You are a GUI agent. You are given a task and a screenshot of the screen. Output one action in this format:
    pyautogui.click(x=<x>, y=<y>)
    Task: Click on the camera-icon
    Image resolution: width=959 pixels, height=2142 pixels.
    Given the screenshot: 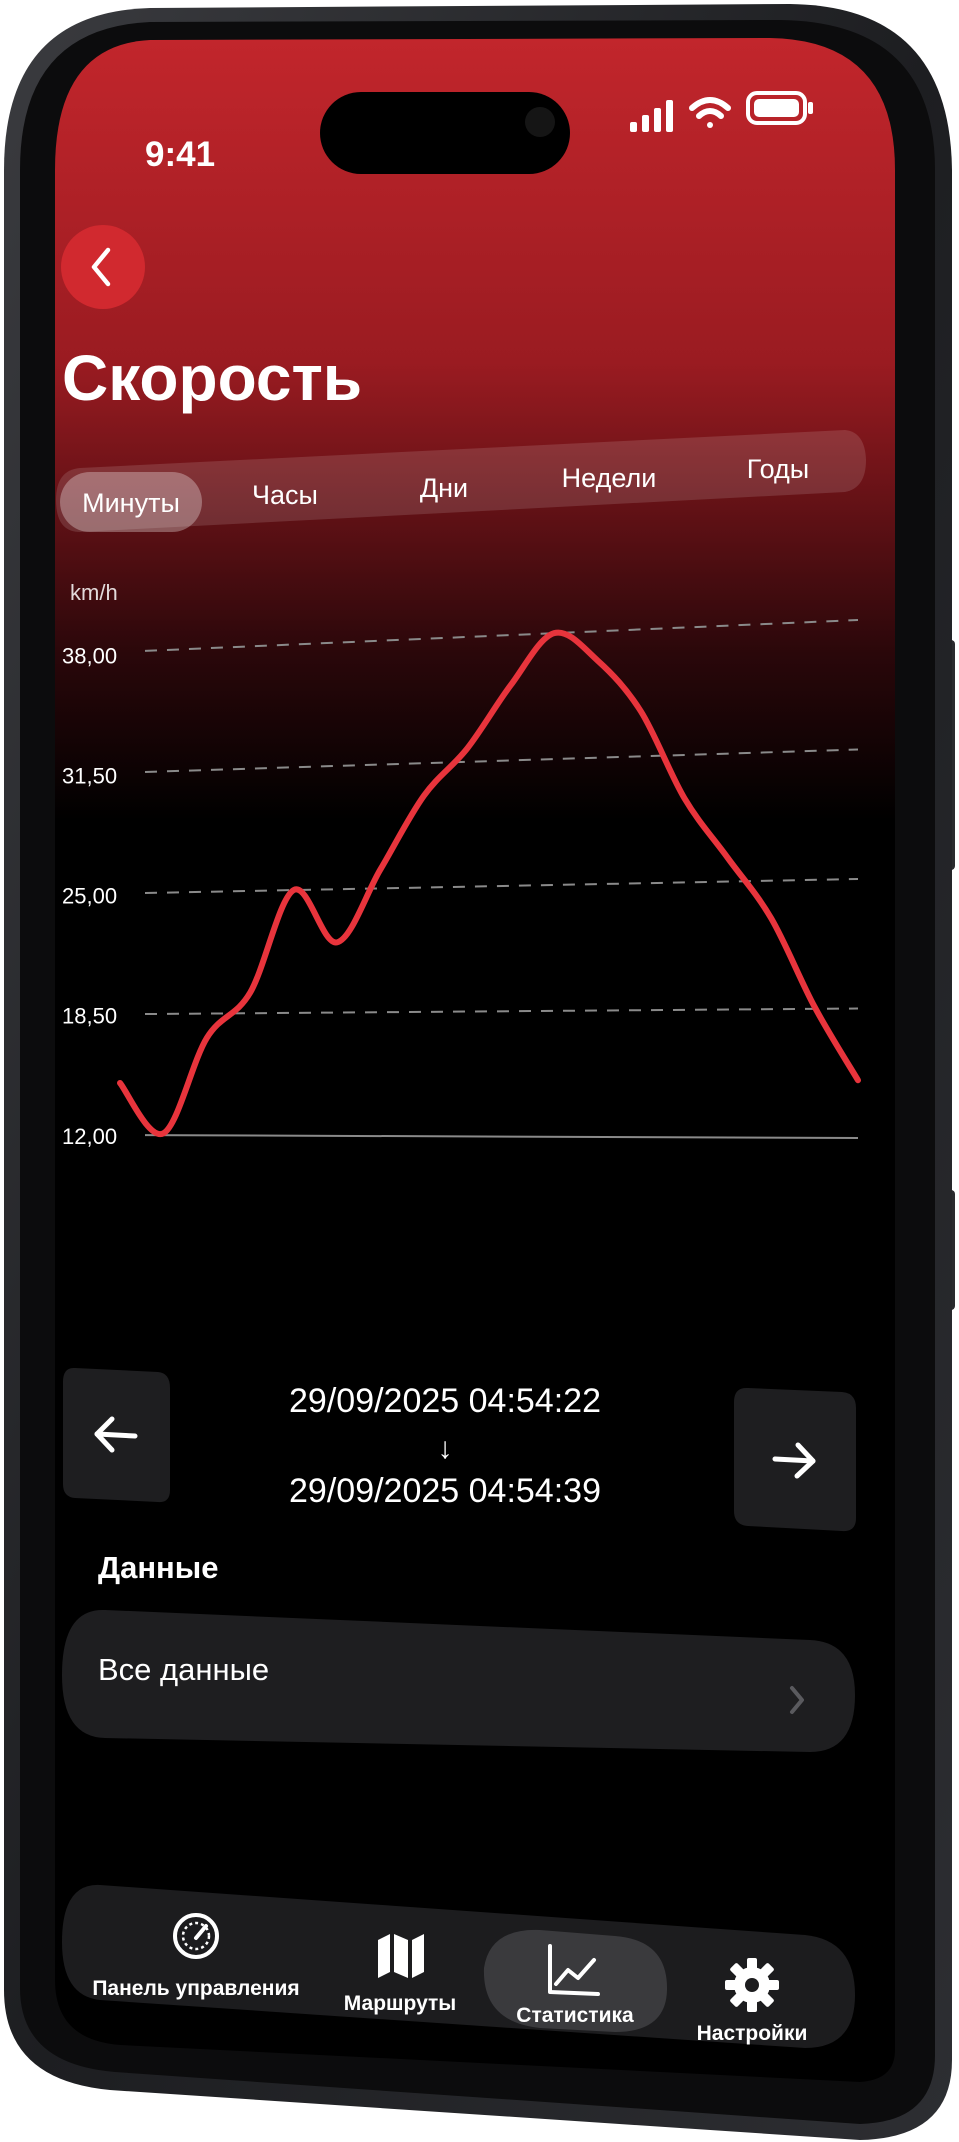 What is the action you would take?
    pyautogui.click(x=540, y=122)
    